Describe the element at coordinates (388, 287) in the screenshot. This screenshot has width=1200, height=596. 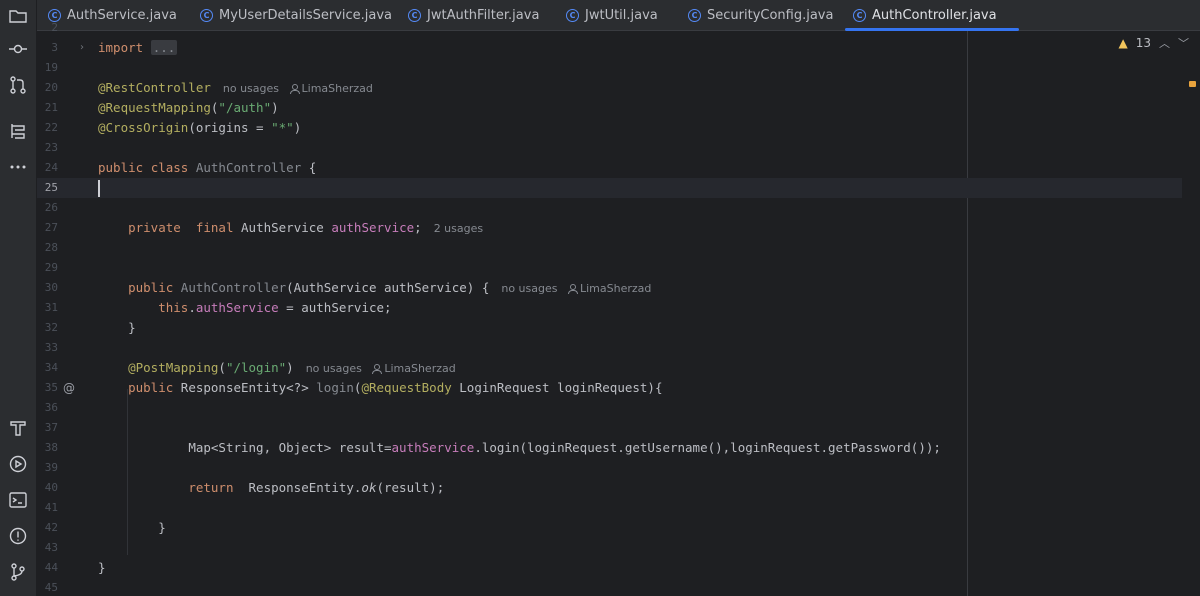
I see `code-token: (AuthService authService) {` at that location.